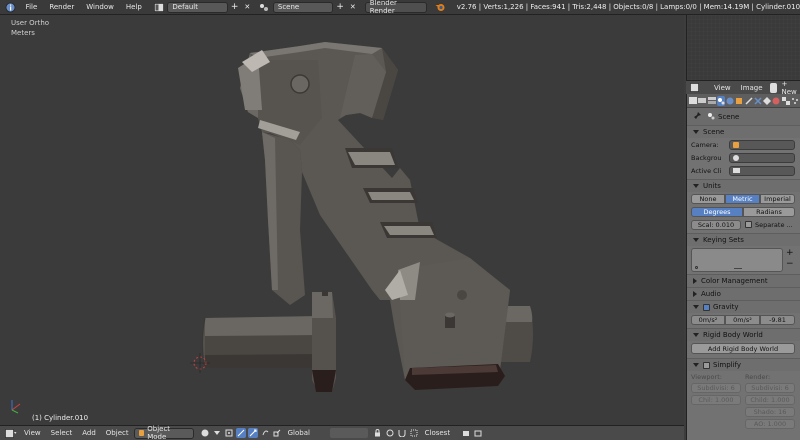 The height and width of the screenshot is (440, 800). What do you see at coordinates (229, 433) in the screenshot?
I see `pivot-point-icon` at bounding box center [229, 433].